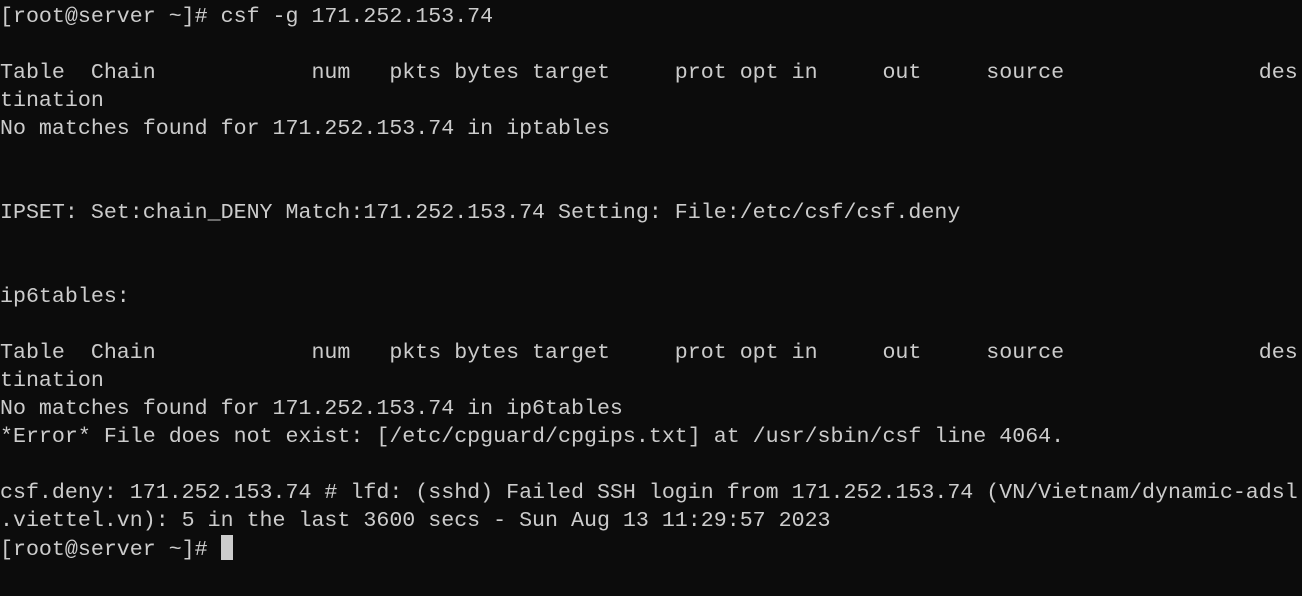  I want to click on terminal-prompt-line: [root@server ~]#, so click(651, 549).